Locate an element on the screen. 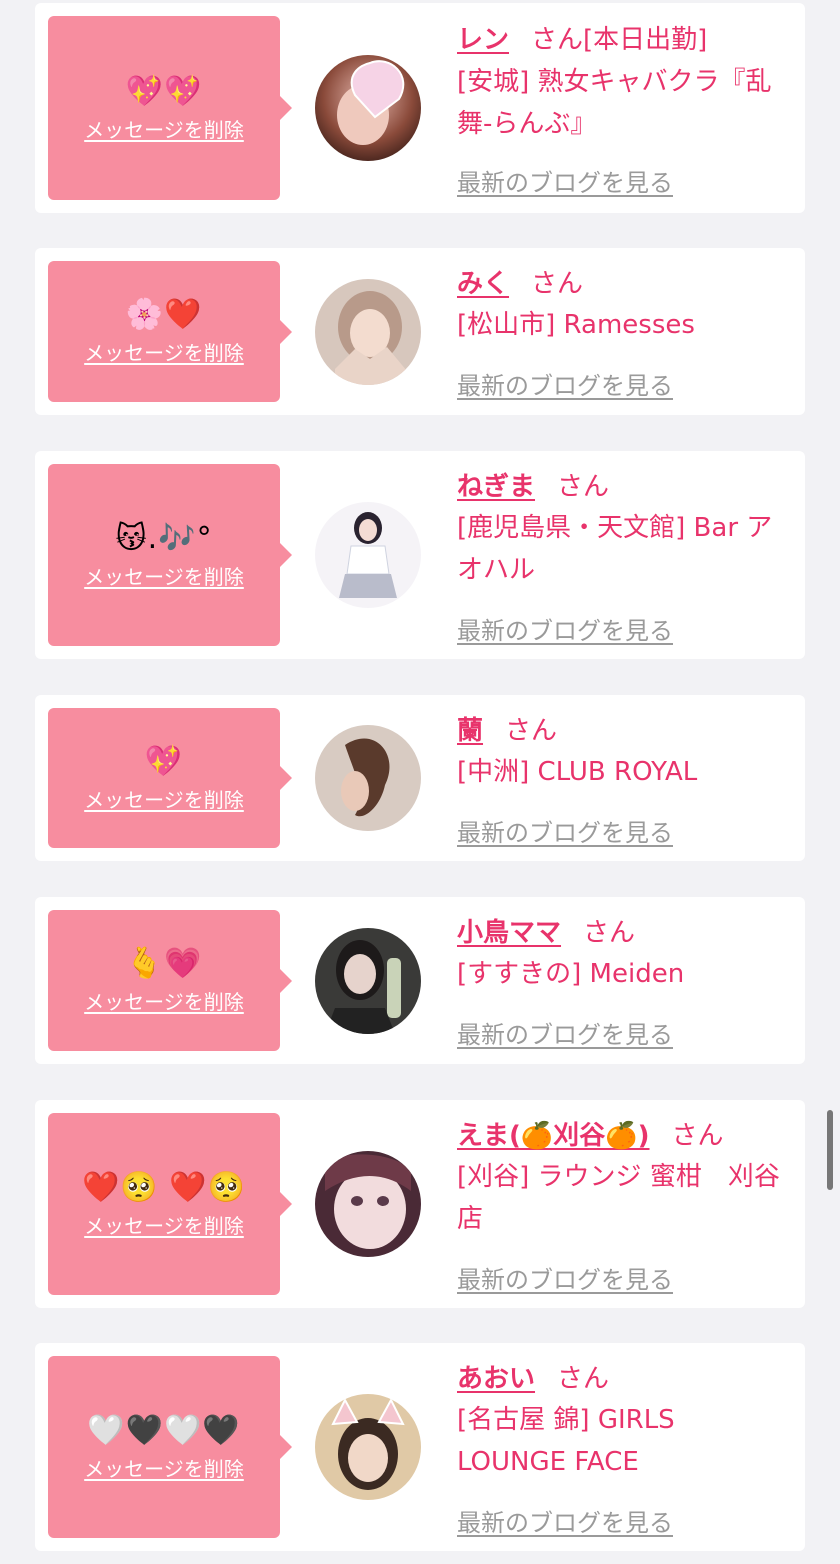 Image resolution: width=840 pixels, height=1564 pixels. message-card: 💖 メッセージを削除 蘭さん [中洲] CLUB ROYAL 最新のブログを見る is located at coordinates (420, 778).